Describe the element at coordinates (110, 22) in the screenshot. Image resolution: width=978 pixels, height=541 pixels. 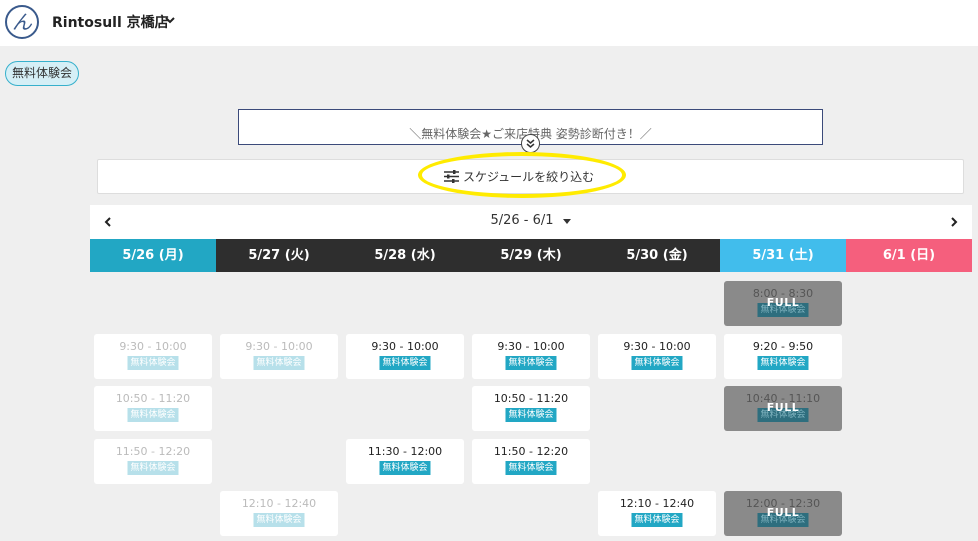
I see `store-name: Rintosull 京橋店` at that location.